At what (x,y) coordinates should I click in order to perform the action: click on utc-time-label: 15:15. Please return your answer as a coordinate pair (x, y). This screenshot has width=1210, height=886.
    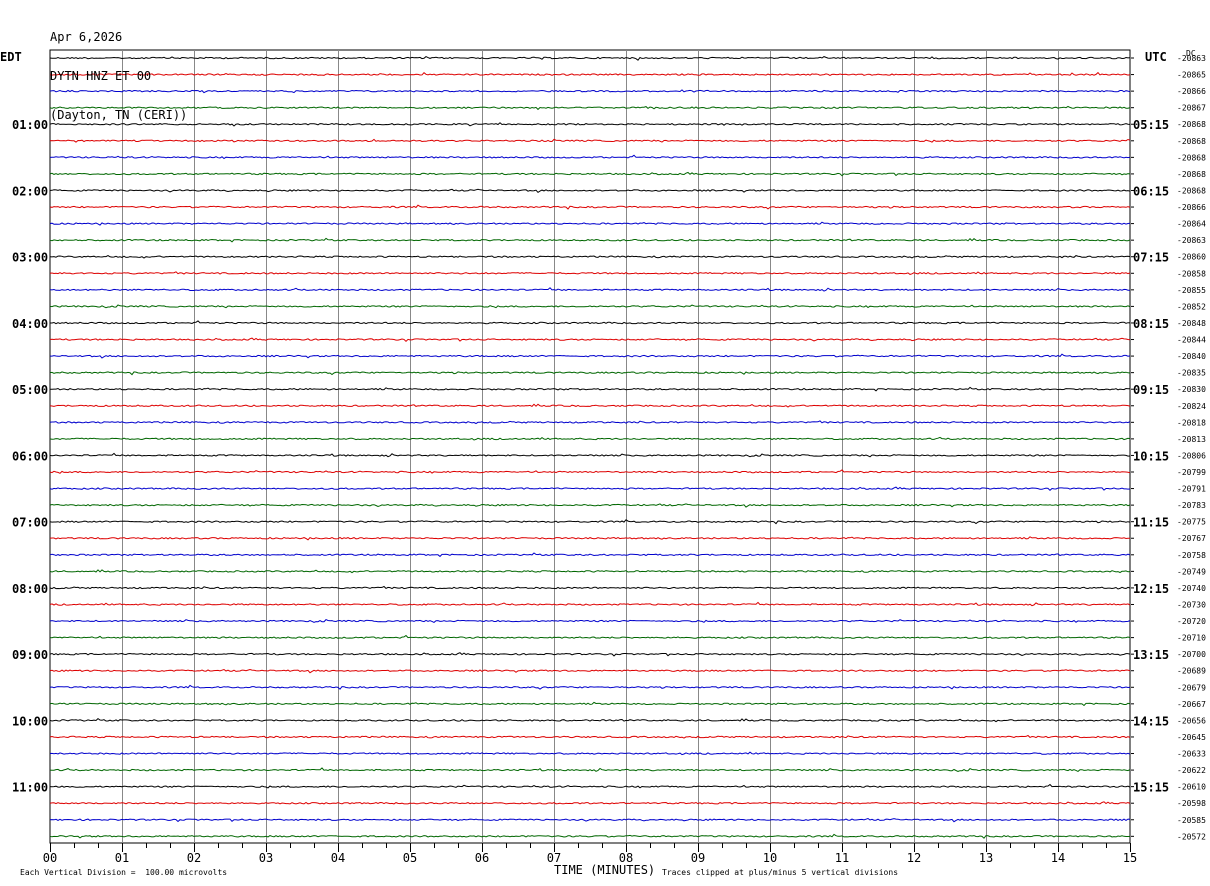
    Looking at the image, I should click on (1151, 788).